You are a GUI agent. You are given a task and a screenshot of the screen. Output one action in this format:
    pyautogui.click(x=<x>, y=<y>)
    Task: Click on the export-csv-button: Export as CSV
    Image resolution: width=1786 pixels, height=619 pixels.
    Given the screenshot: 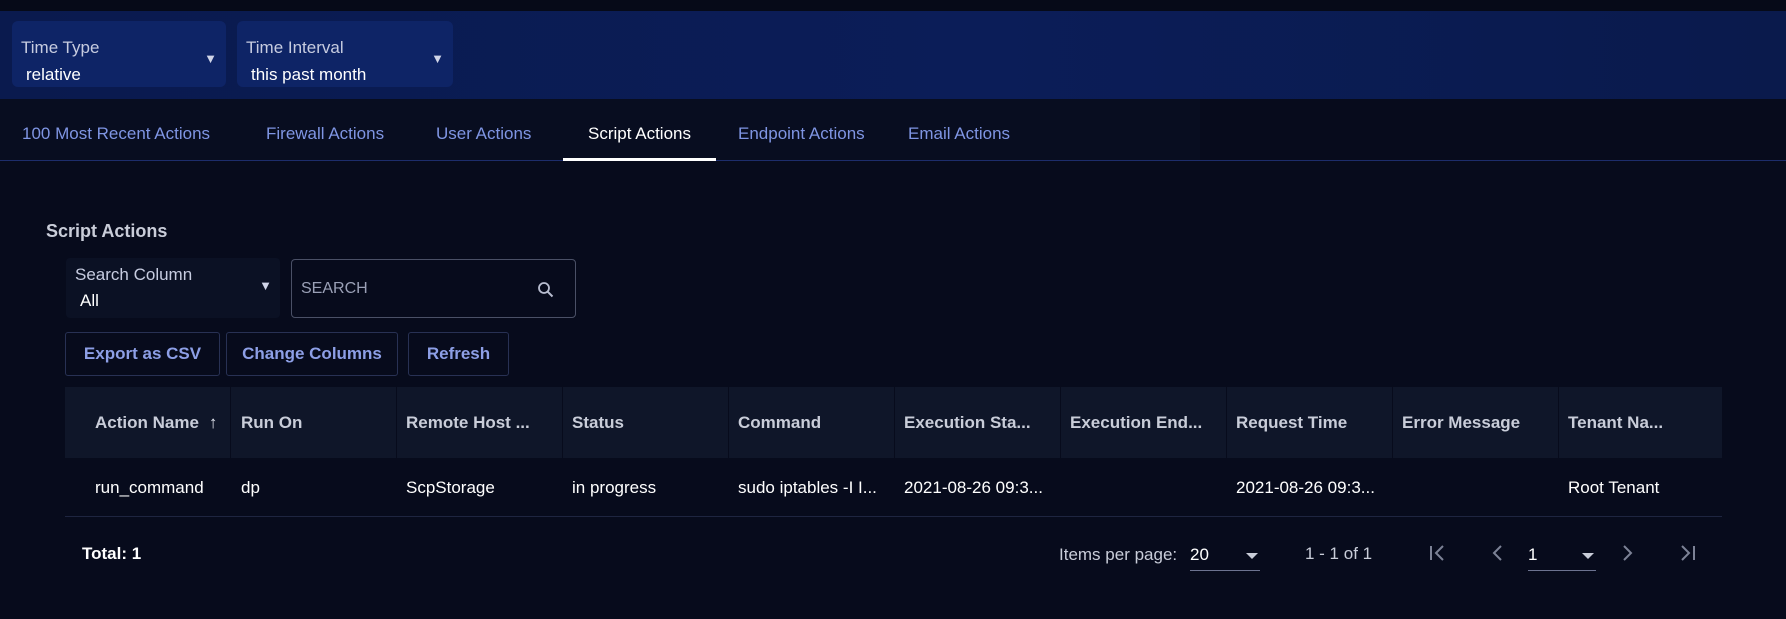 What is the action you would take?
    pyautogui.click(x=142, y=354)
    